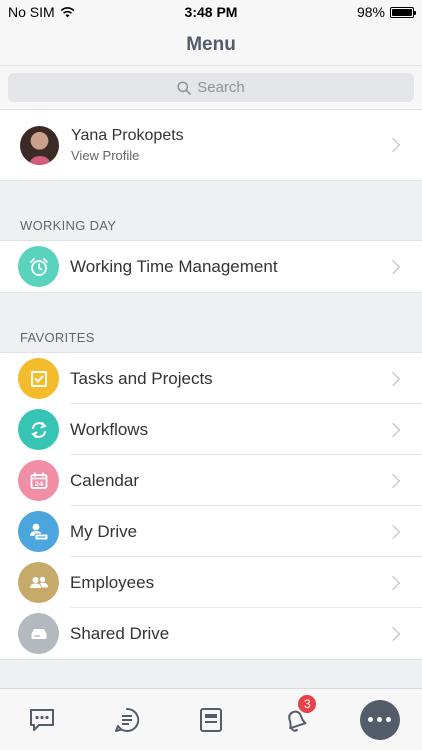 Image resolution: width=422 pixels, height=750 pixels. What do you see at coordinates (31, 12) in the screenshot?
I see `carrier-label: No SIM` at bounding box center [31, 12].